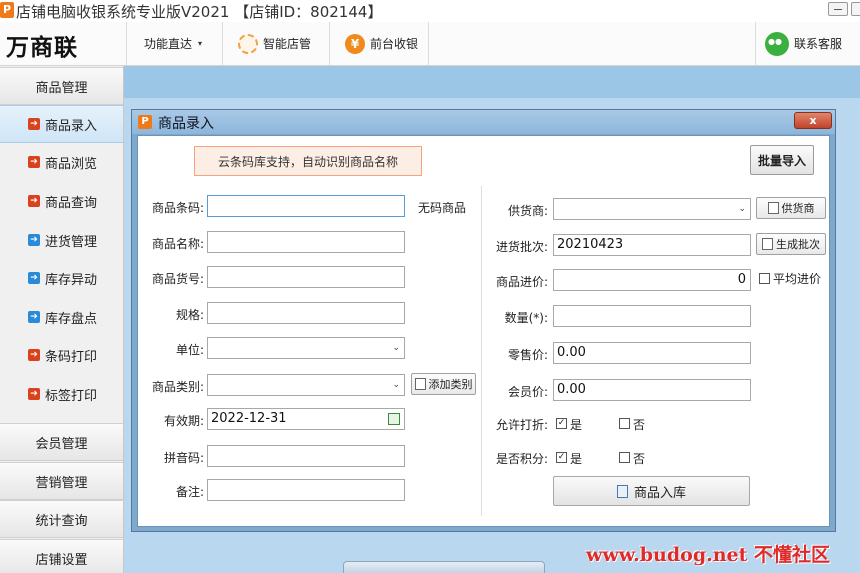 The image size is (860, 573). I want to click on category-select: ⌄, so click(306, 385).